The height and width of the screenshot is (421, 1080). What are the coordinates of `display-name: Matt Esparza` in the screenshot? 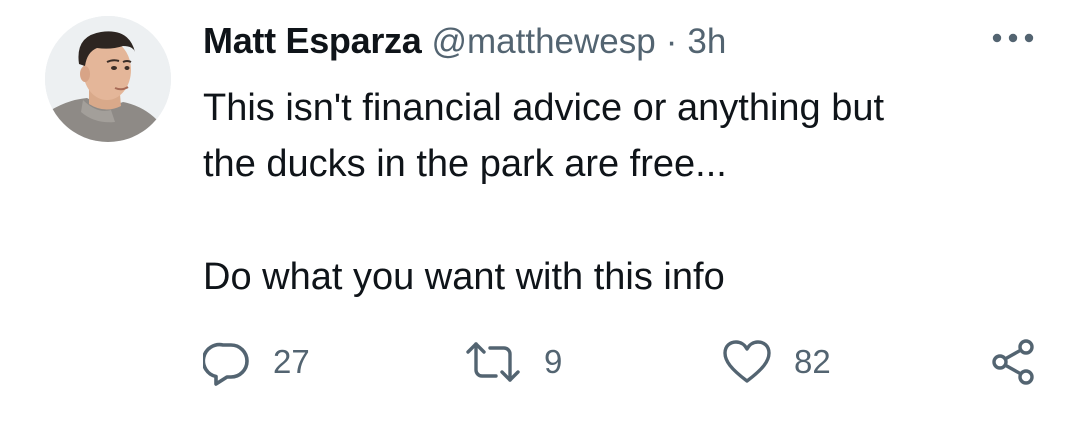 It's located at (312, 41).